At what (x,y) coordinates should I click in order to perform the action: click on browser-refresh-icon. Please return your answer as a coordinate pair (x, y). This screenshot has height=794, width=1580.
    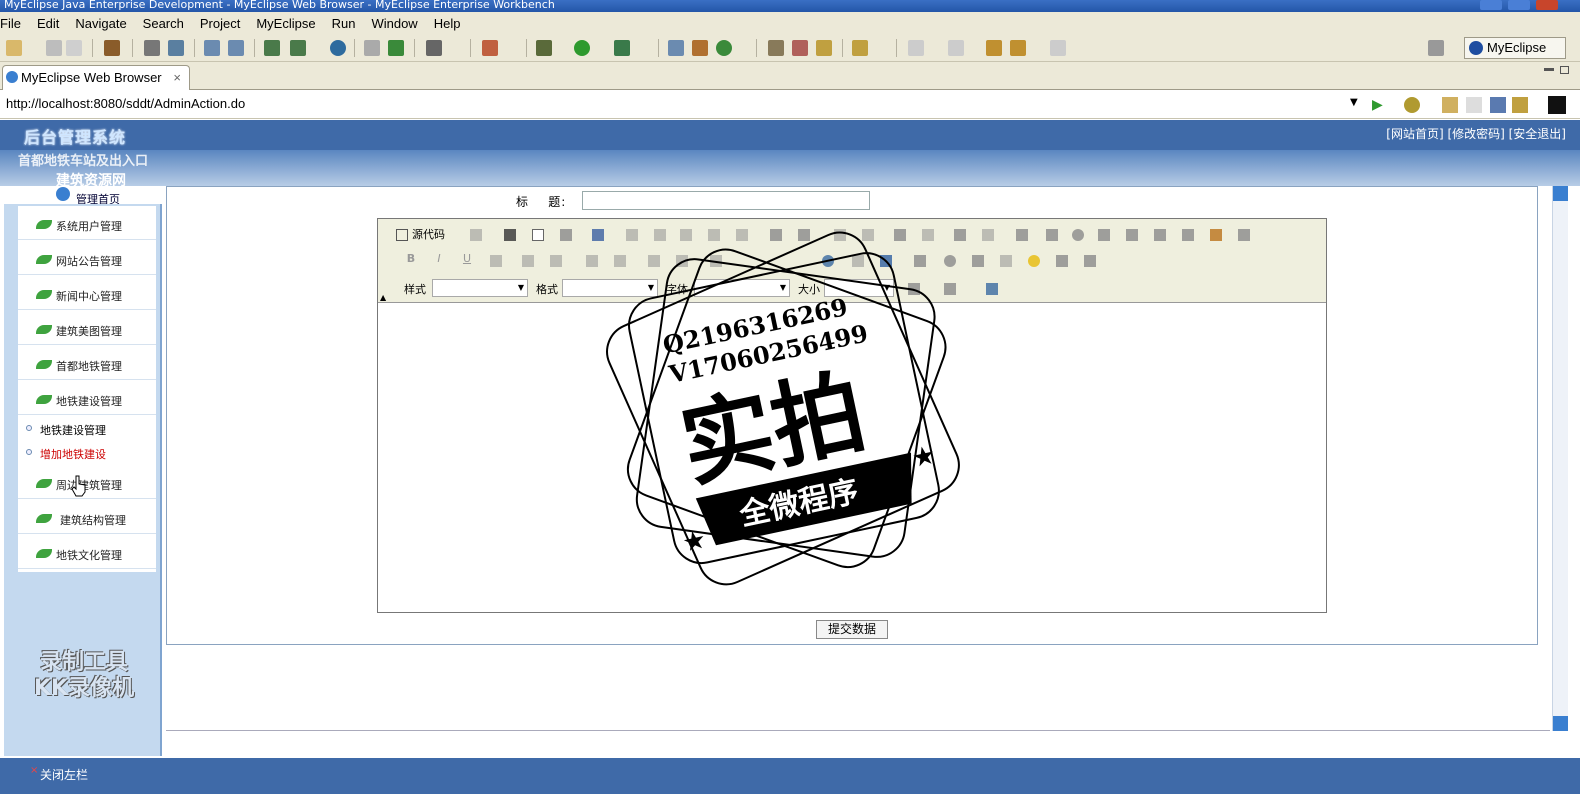
    Looking at the image, I should click on (1520, 105).